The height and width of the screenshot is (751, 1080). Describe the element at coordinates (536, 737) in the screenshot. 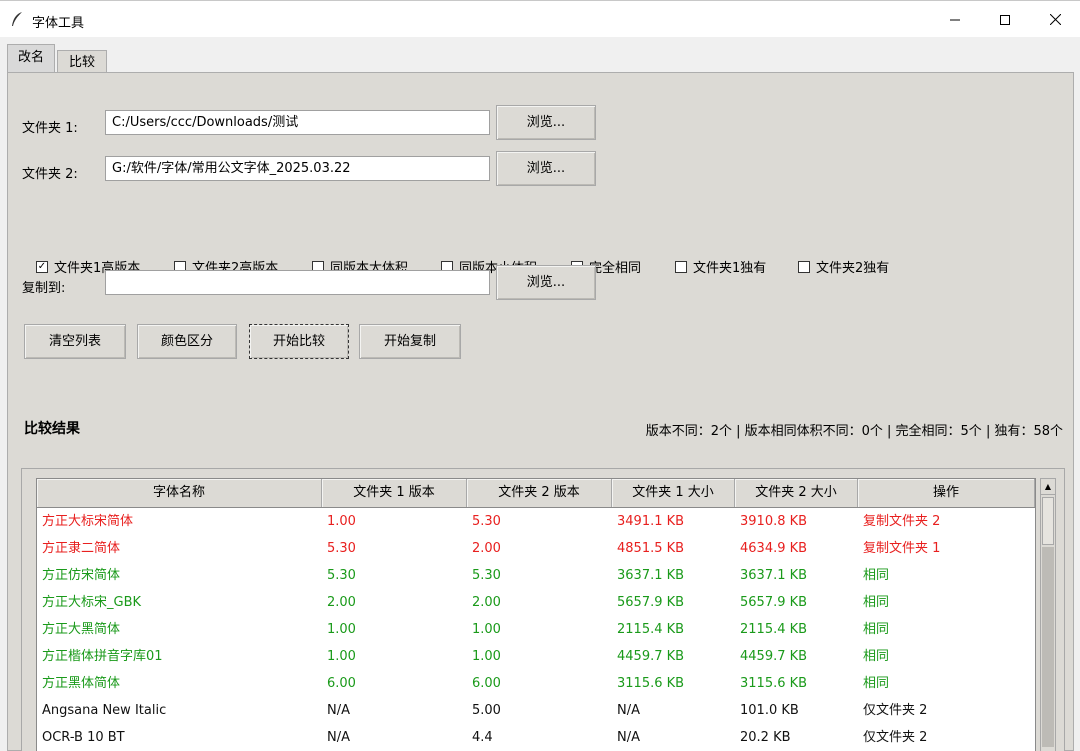

I see `table-row: OCR-B 10 BT N/A 4.4 N/A 20.2 KB 仅文件夹 2` at that location.